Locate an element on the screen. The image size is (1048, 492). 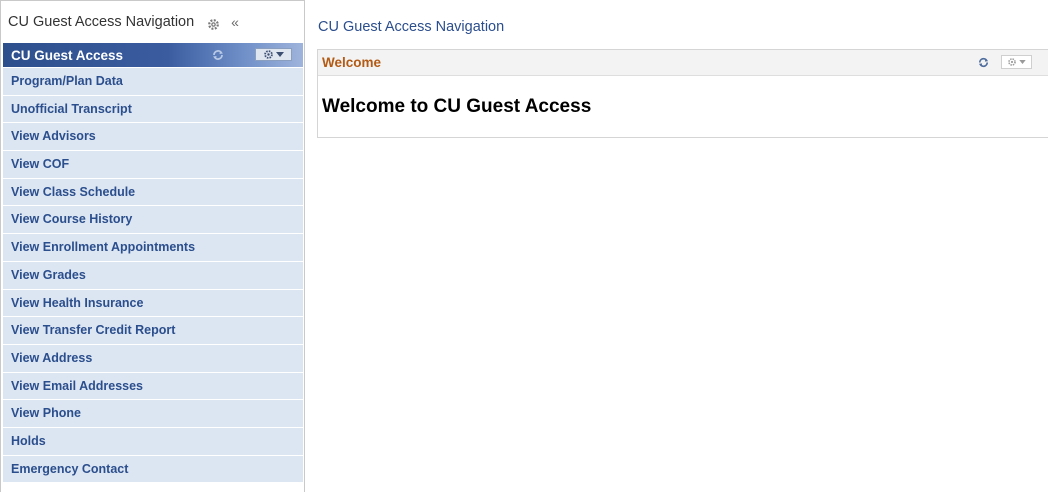
navigation-panel-title: CU Guest Access Navigation is located at coordinates (101, 22).